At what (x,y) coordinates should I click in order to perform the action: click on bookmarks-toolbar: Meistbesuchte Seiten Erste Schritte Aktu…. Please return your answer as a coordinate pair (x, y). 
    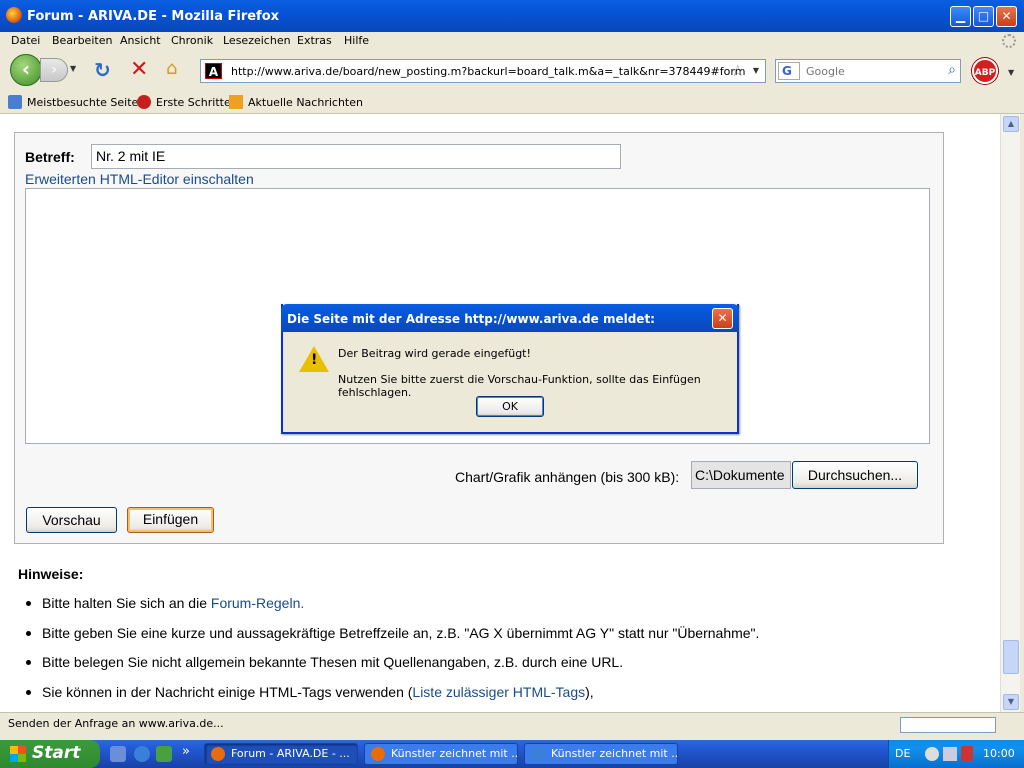
    Looking at the image, I should click on (512, 102).